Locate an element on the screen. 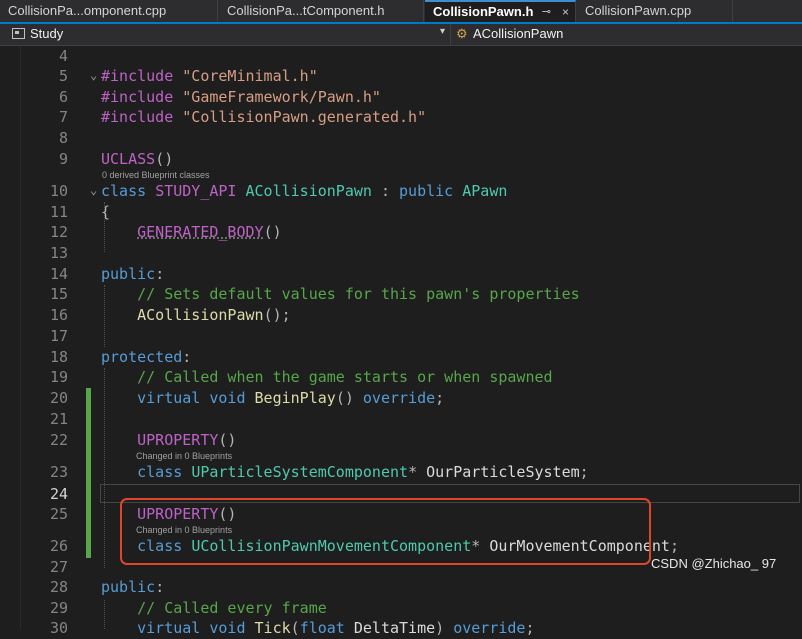 This screenshot has height=639, width=802. line-number: 4 is located at coordinates (63, 56).